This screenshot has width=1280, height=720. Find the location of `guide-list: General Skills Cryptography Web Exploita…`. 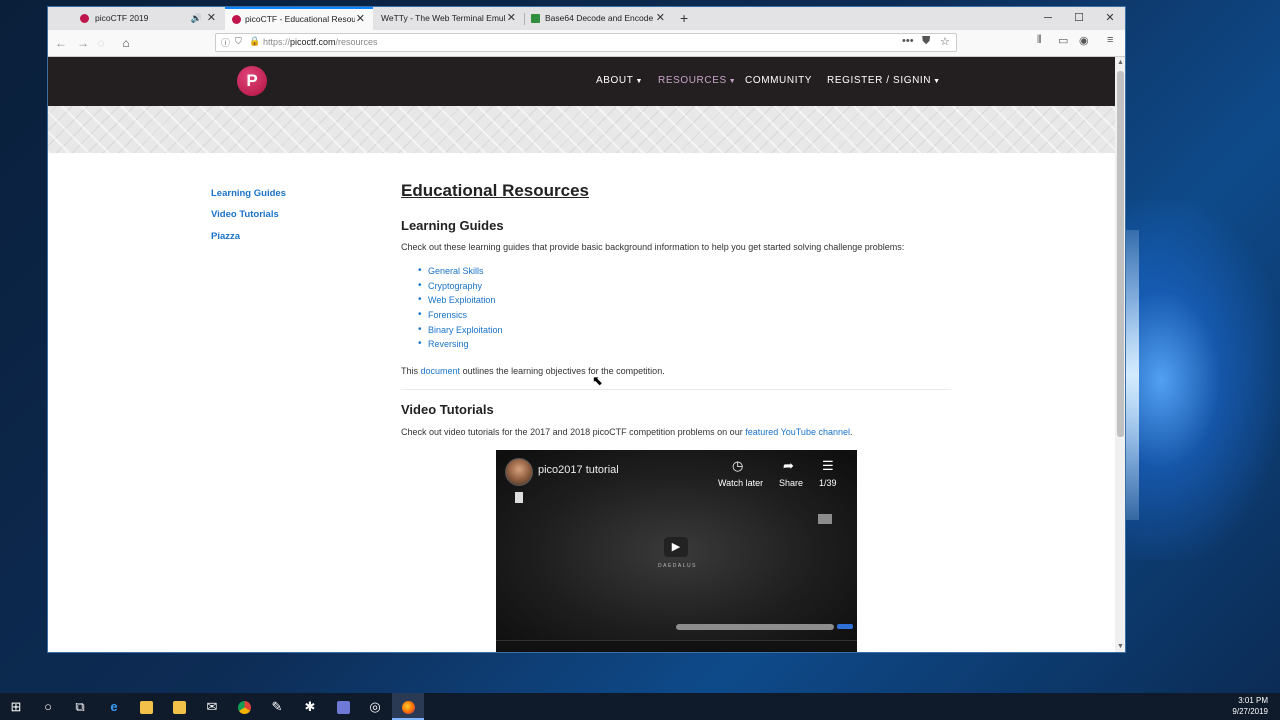

guide-list: General Skills Cryptography Web Exploita… is located at coordinates (460, 309).